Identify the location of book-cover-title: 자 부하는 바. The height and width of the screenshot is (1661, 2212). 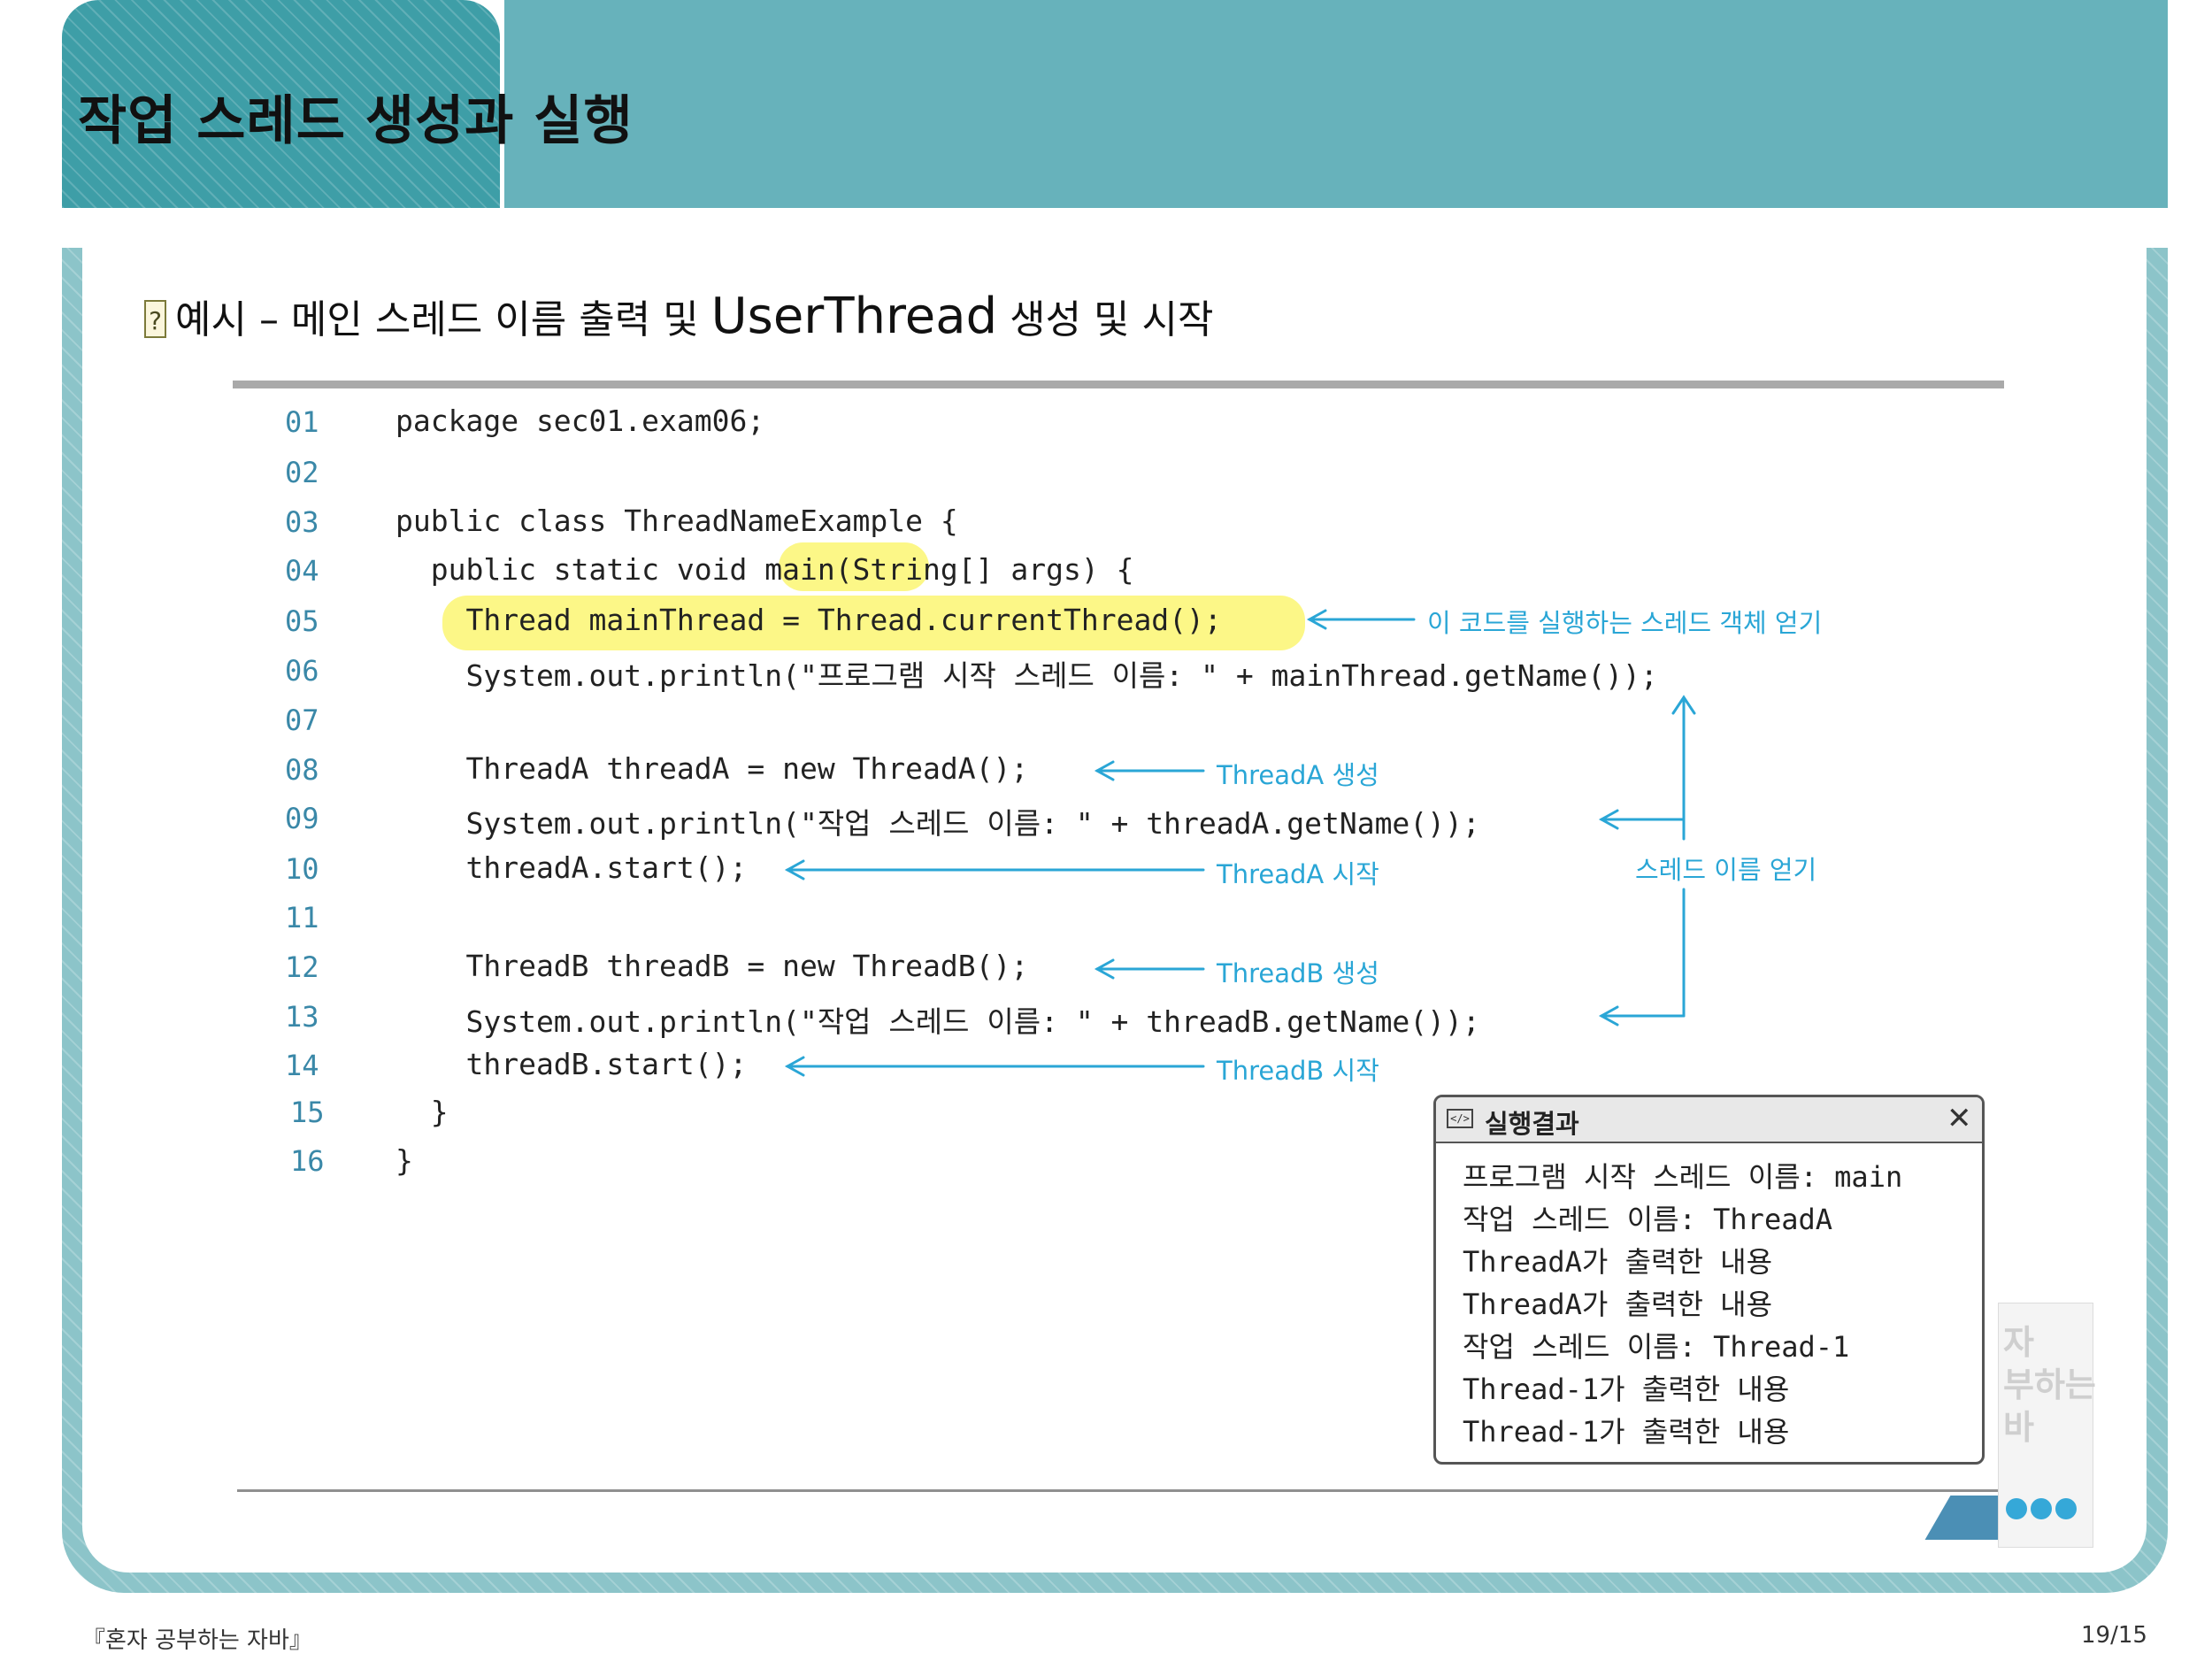
(2050, 1385).